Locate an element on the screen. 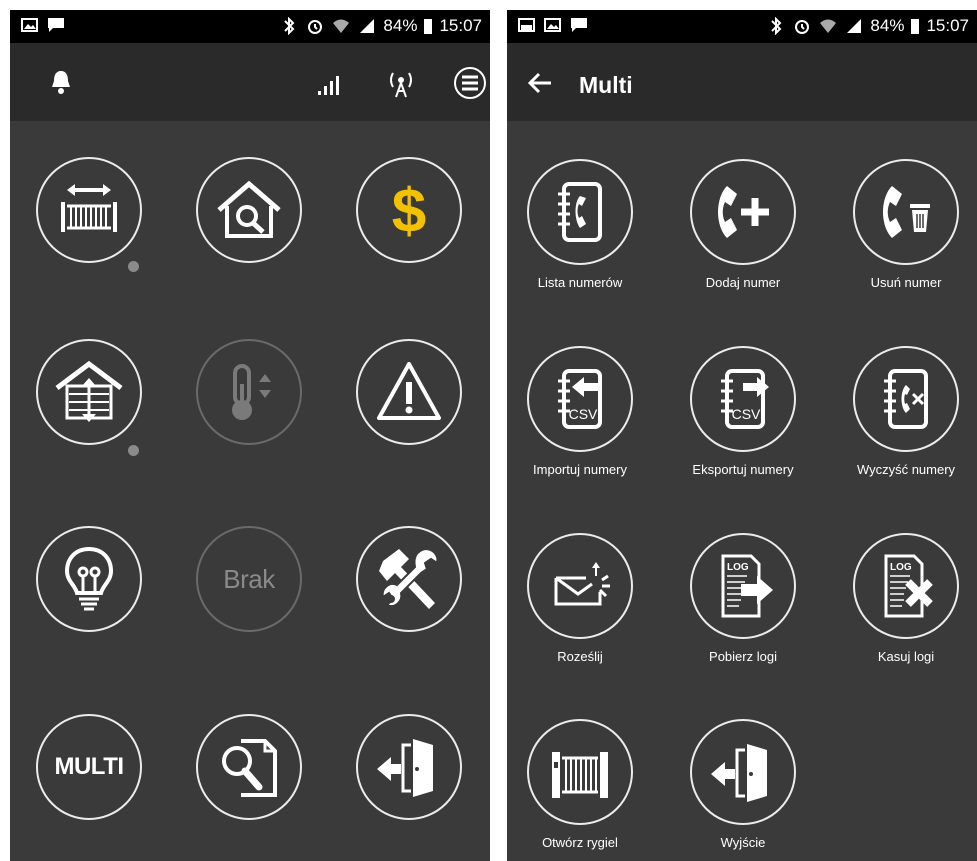 The height and width of the screenshot is (861, 977). thermometer-icon is located at coordinates (251, 392).